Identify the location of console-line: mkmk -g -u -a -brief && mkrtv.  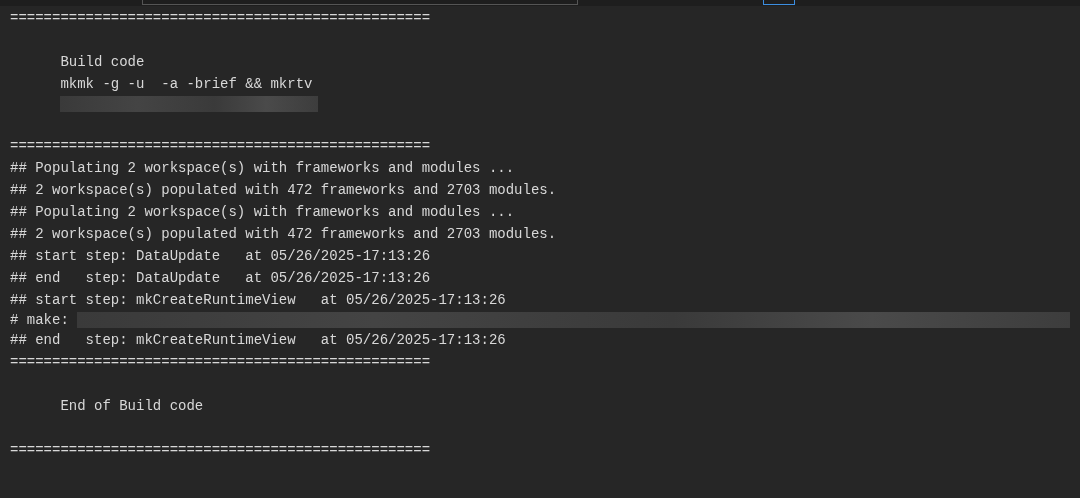
(186, 84).